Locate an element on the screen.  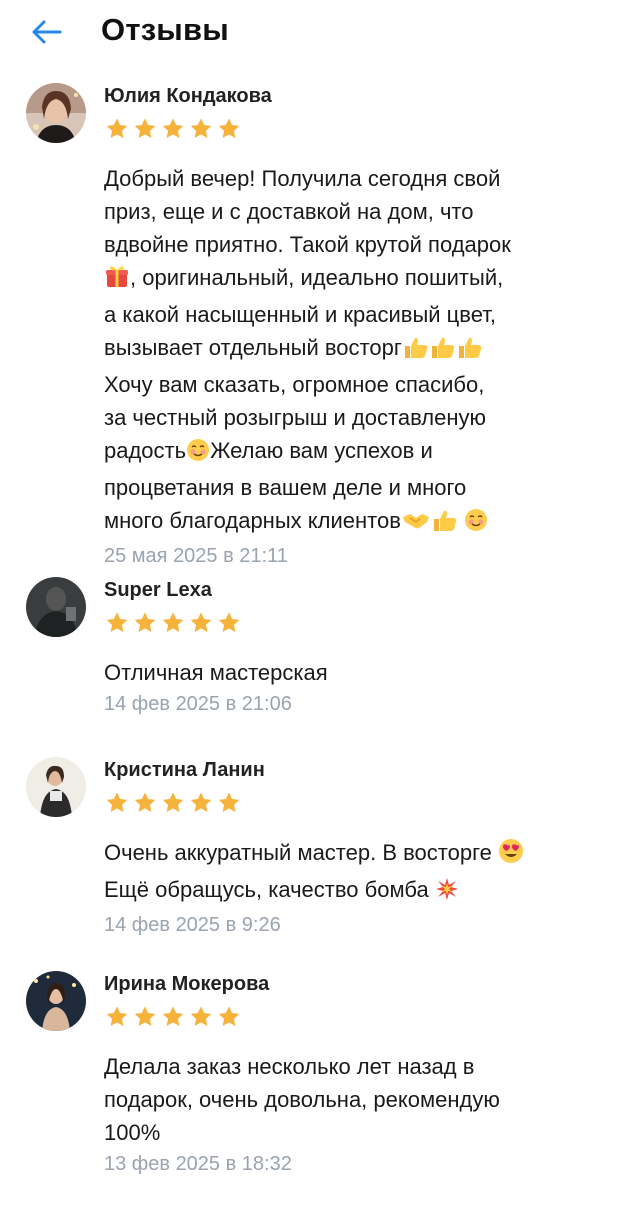
review-text-line: вдвойне приятно. Такой крутой подарок is located at coordinates (307, 244).